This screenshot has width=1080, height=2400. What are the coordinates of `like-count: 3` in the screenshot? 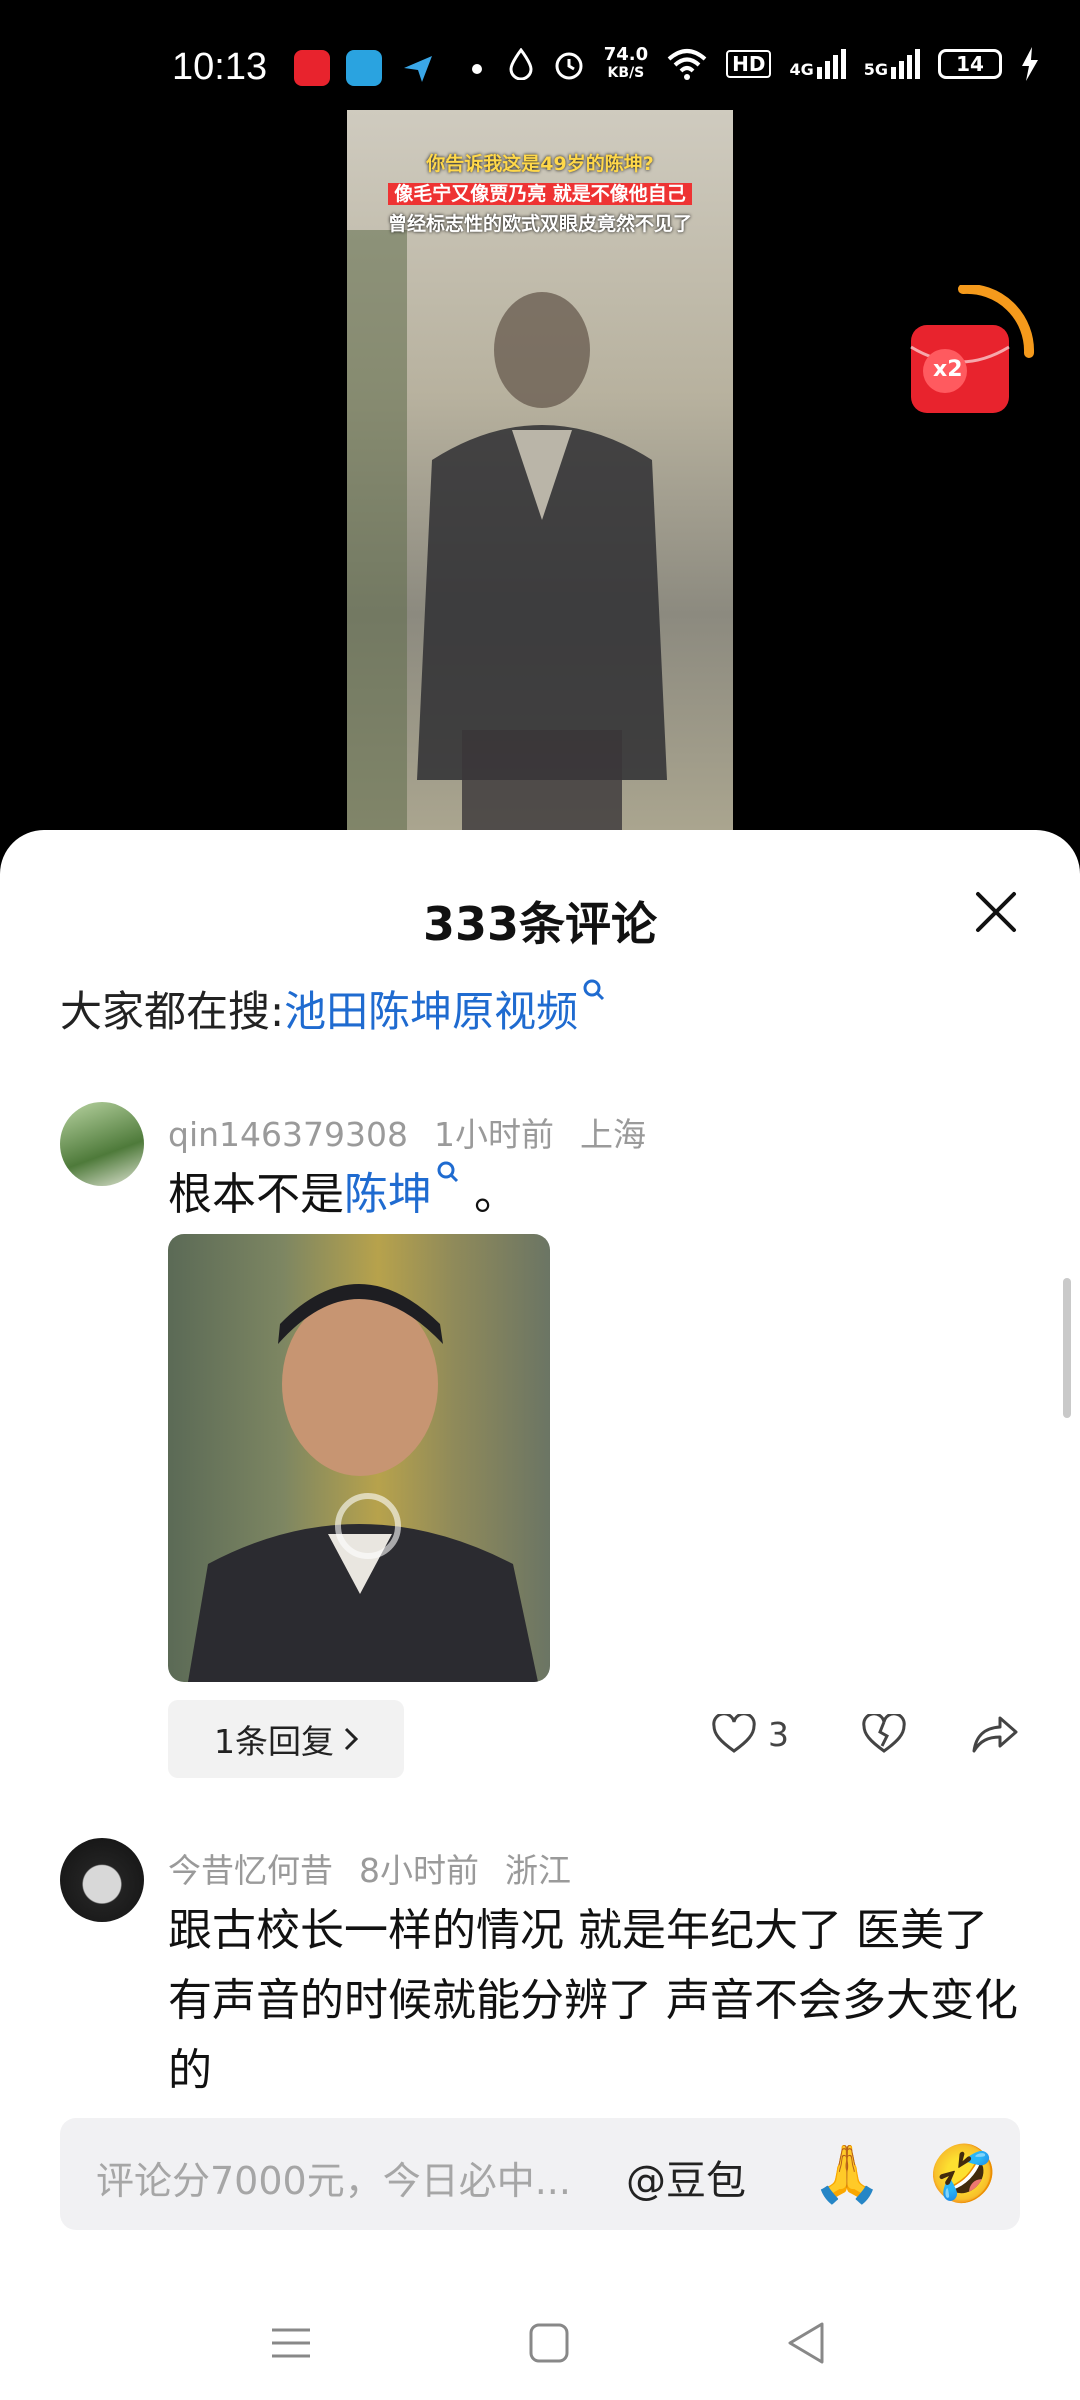 It's located at (778, 1734).